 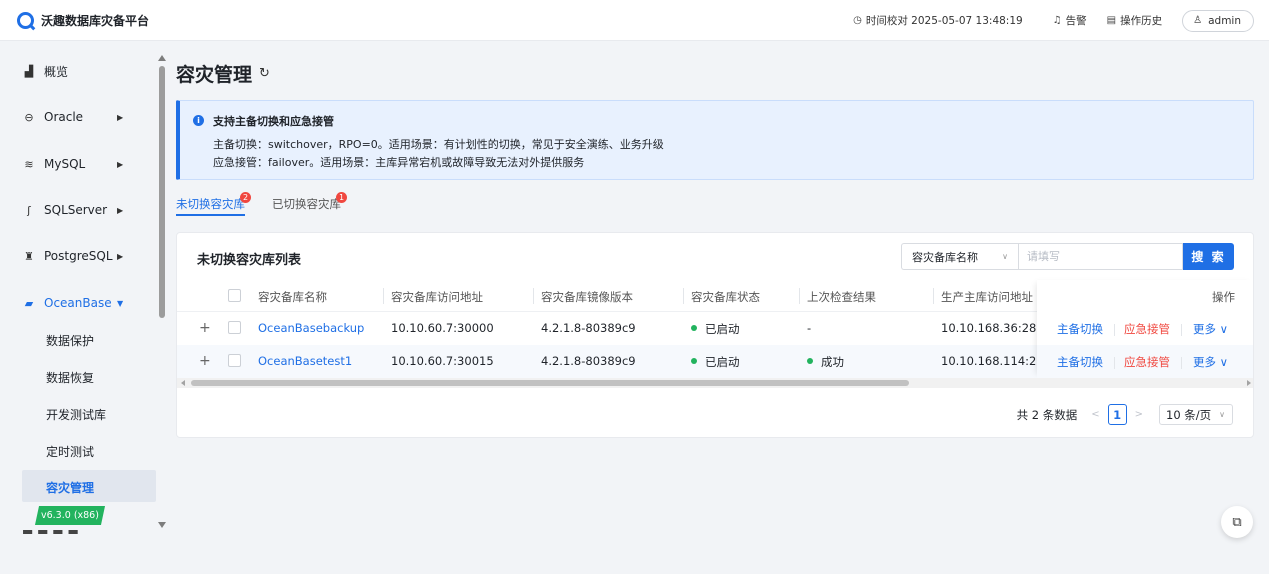 I want to click on card-title: 未切换容灾库列表, so click(x=249, y=260).